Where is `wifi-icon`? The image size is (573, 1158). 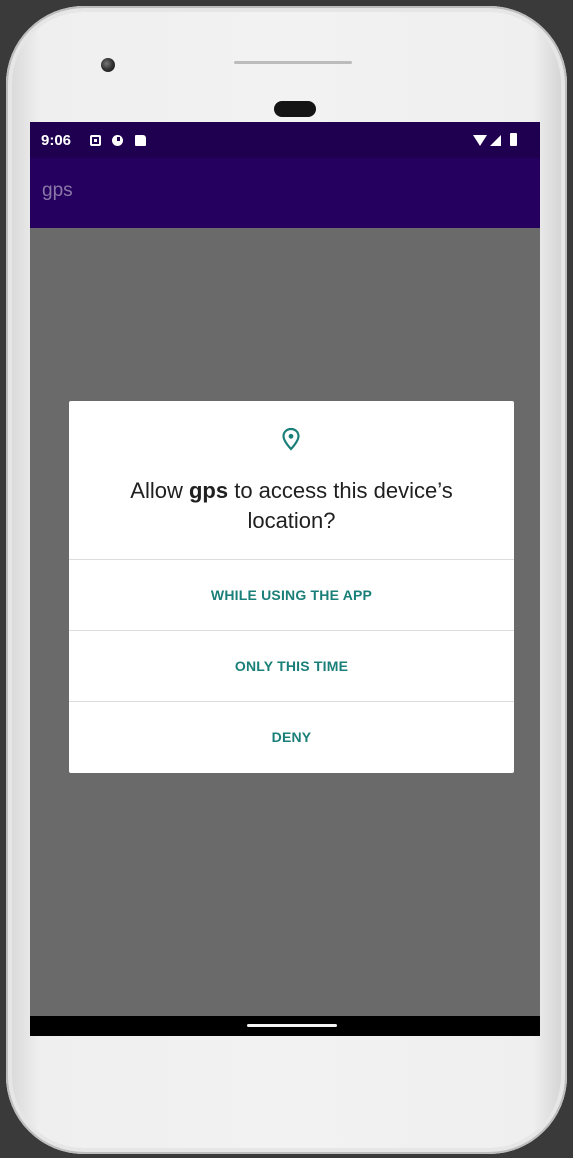 wifi-icon is located at coordinates (480, 140).